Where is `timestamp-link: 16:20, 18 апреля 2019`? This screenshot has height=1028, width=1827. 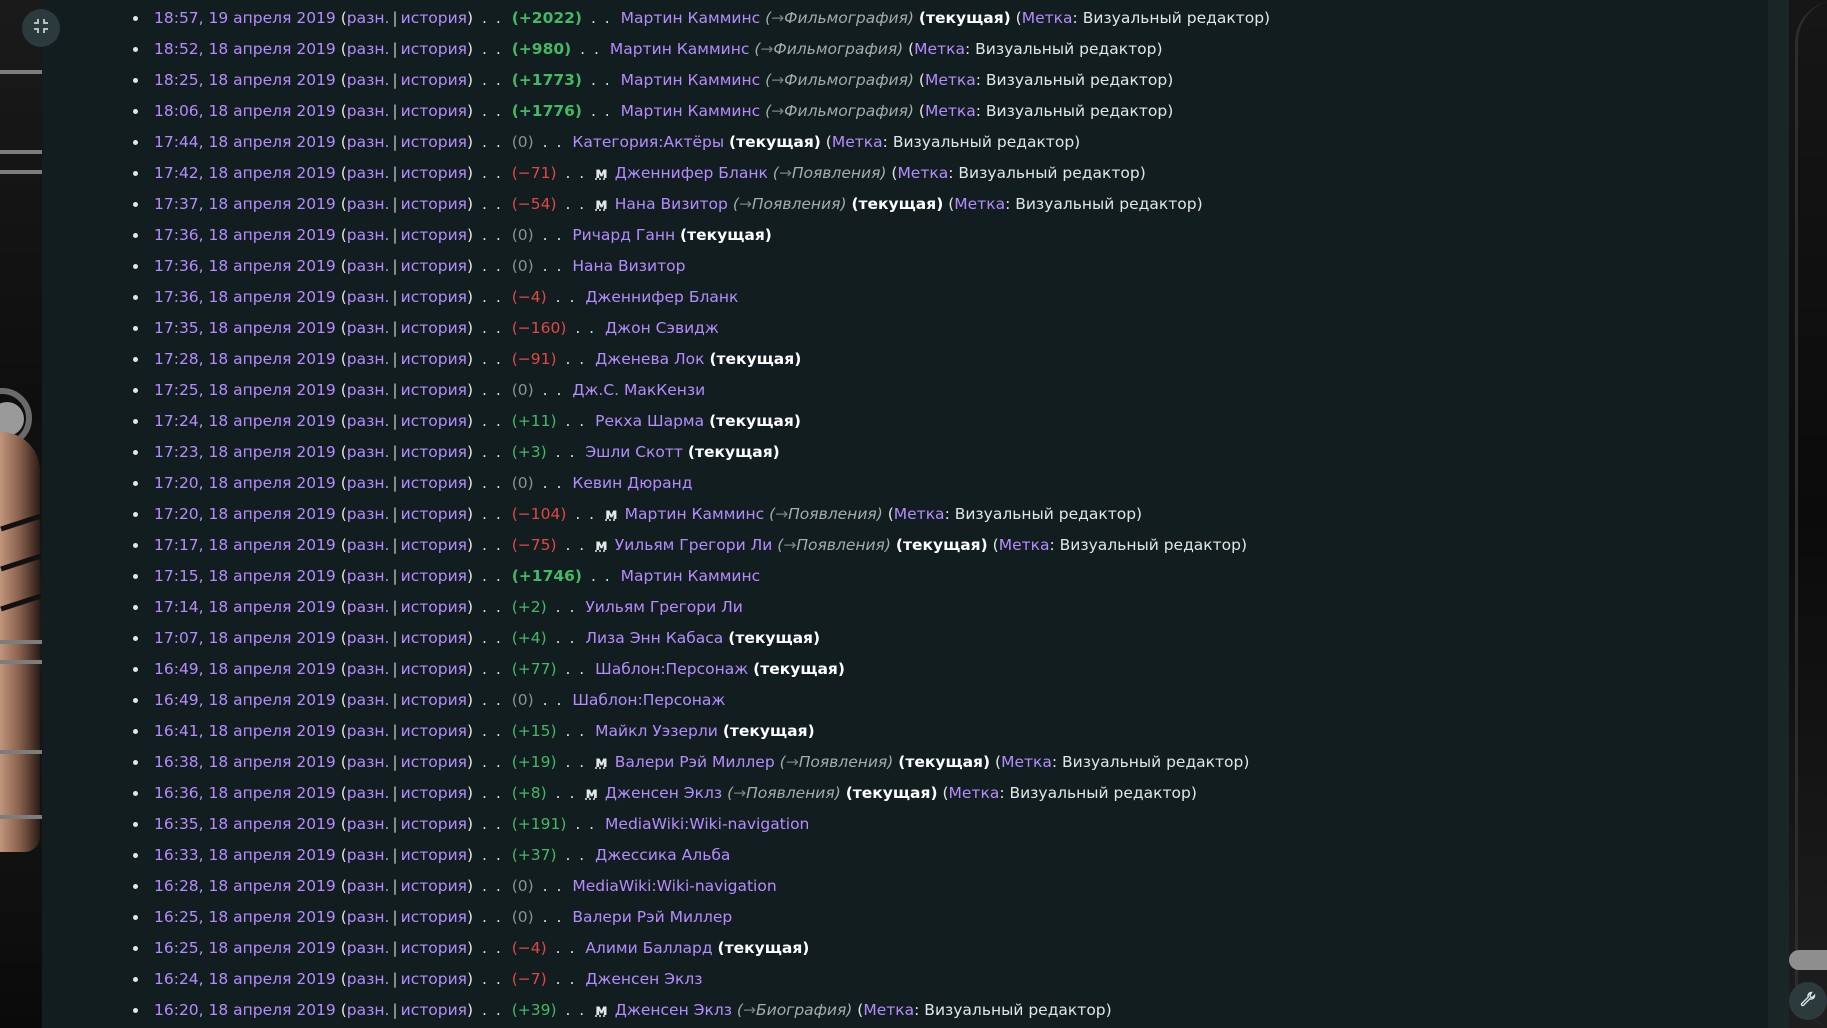
timestamp-link: 16:20, 18 апреля 2019 is located at coordinates (245, 1010).